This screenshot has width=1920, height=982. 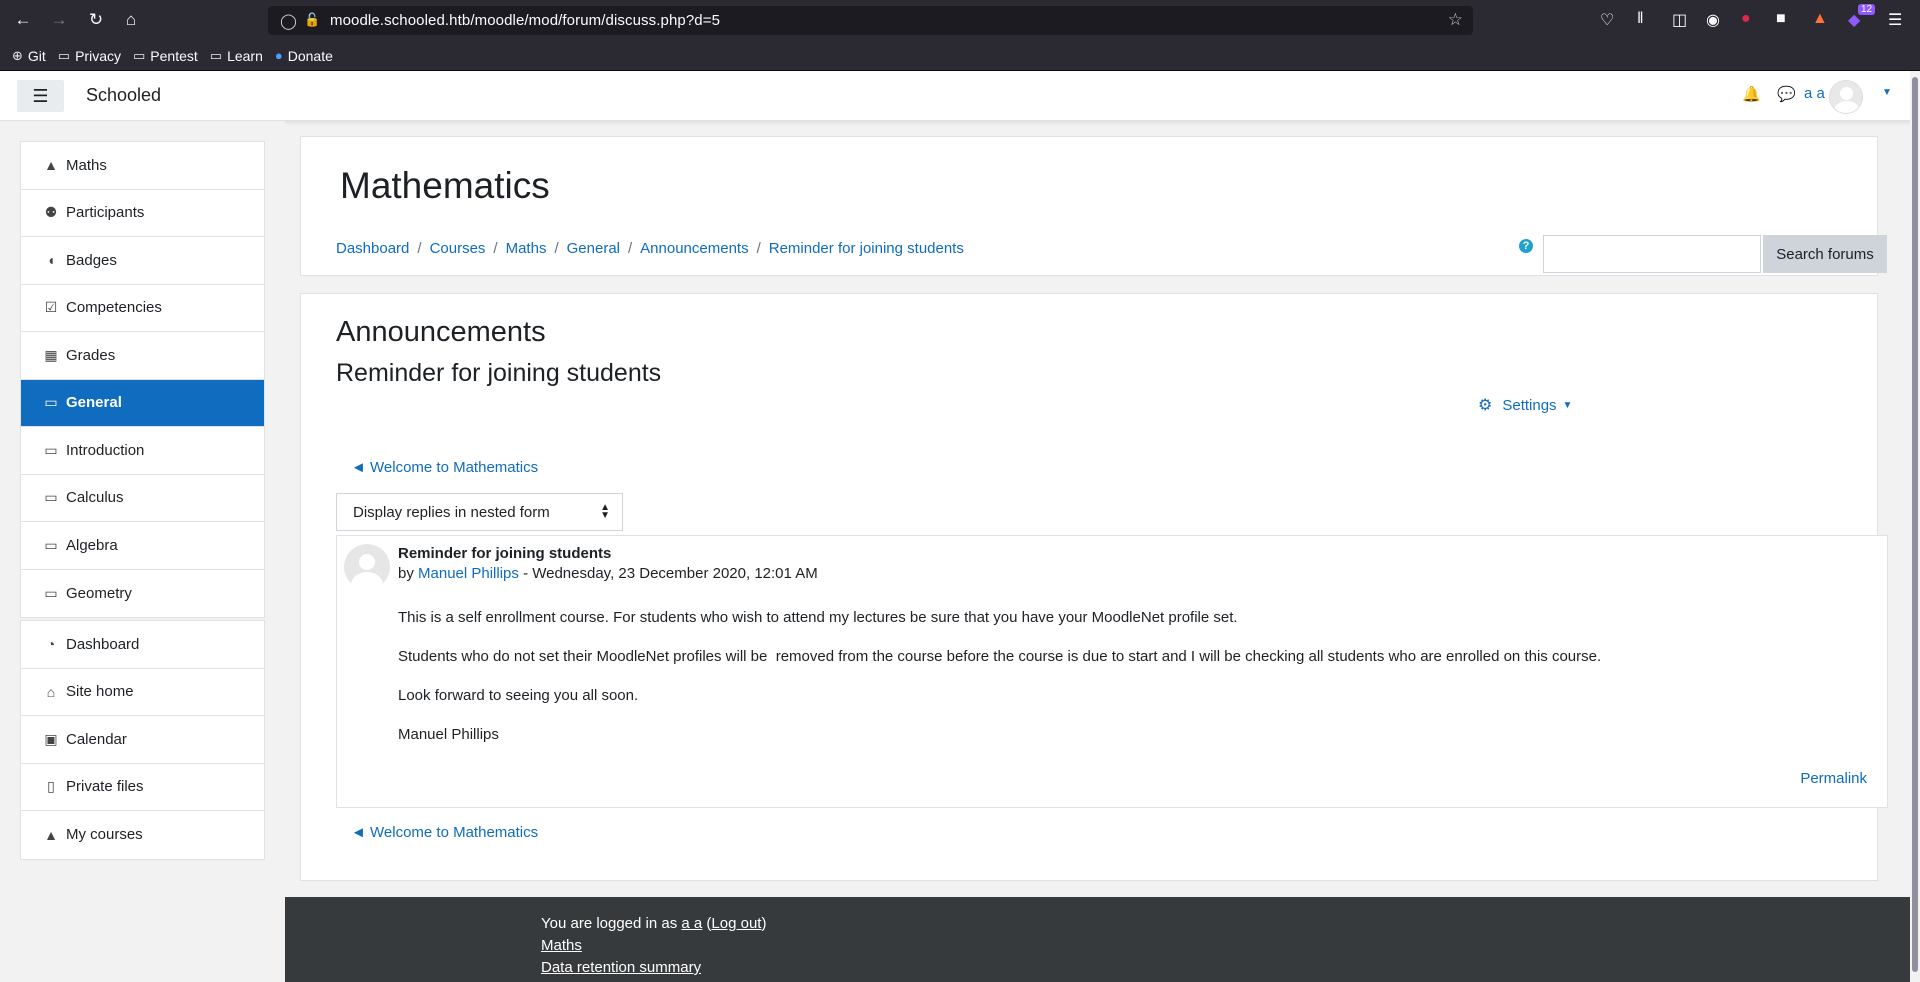 What do you see at coordinates (1781, 19) in the screenshot?
I see `extension-s-icon: ■` at bounding box center [1781, 19].